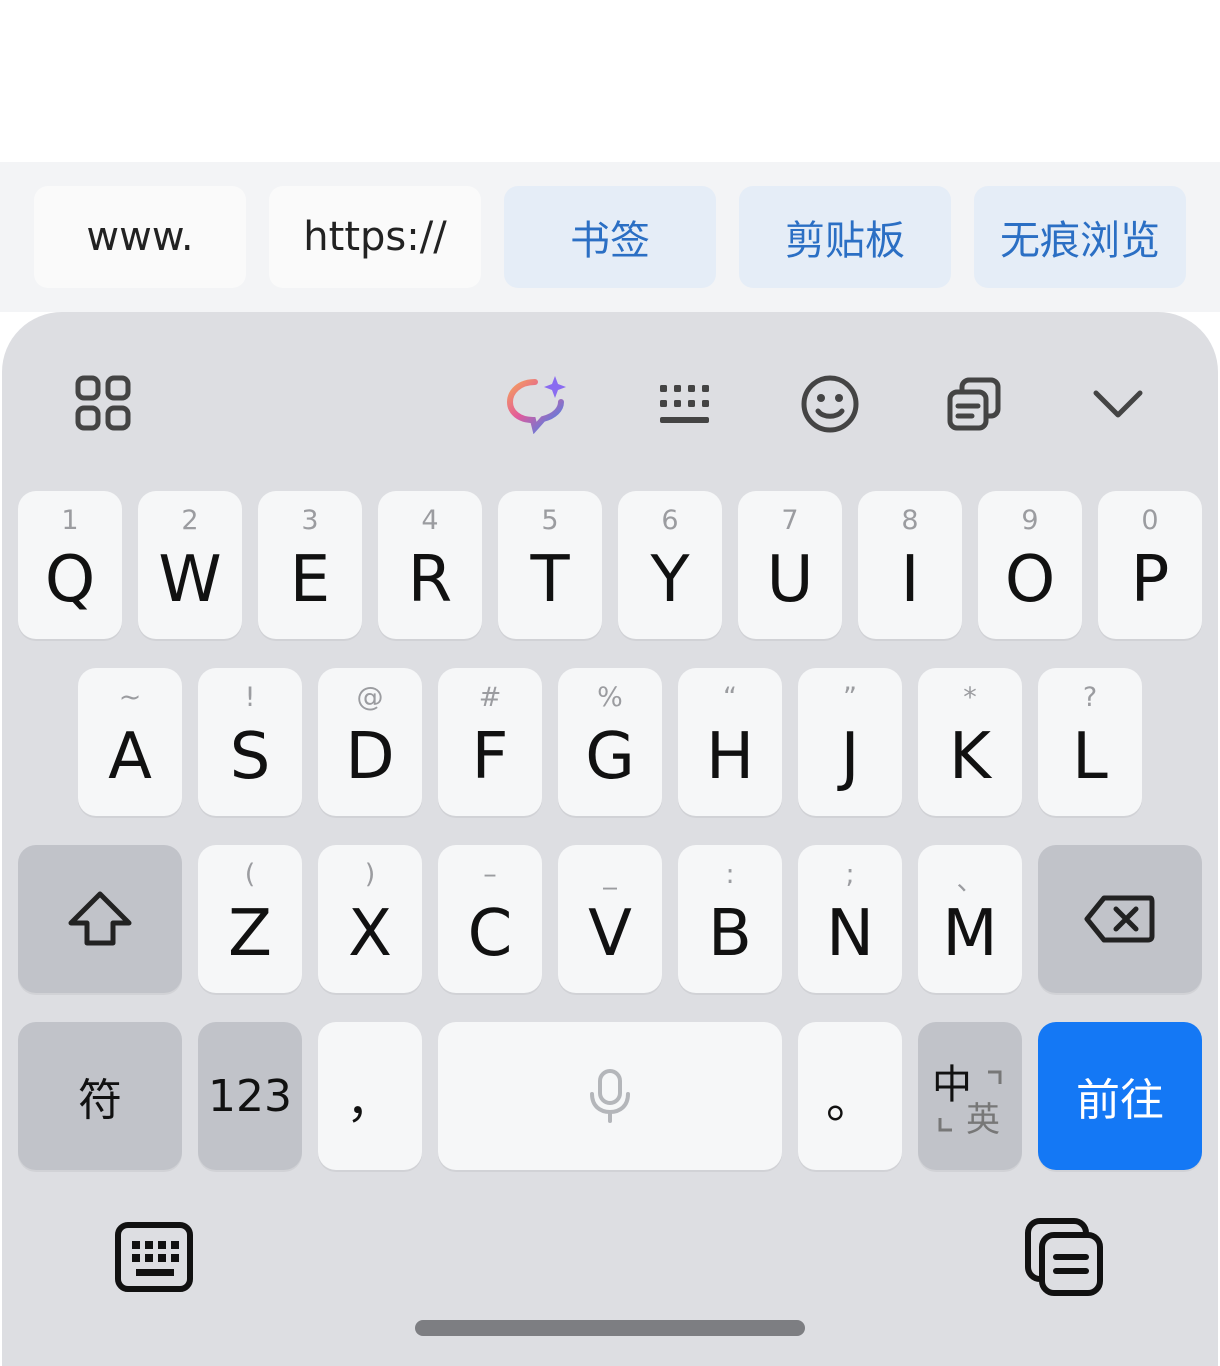  What do you see at coordinates (490, 697) in the screenshot?
I see `key-hint: #` at bounding box center [490, 697].